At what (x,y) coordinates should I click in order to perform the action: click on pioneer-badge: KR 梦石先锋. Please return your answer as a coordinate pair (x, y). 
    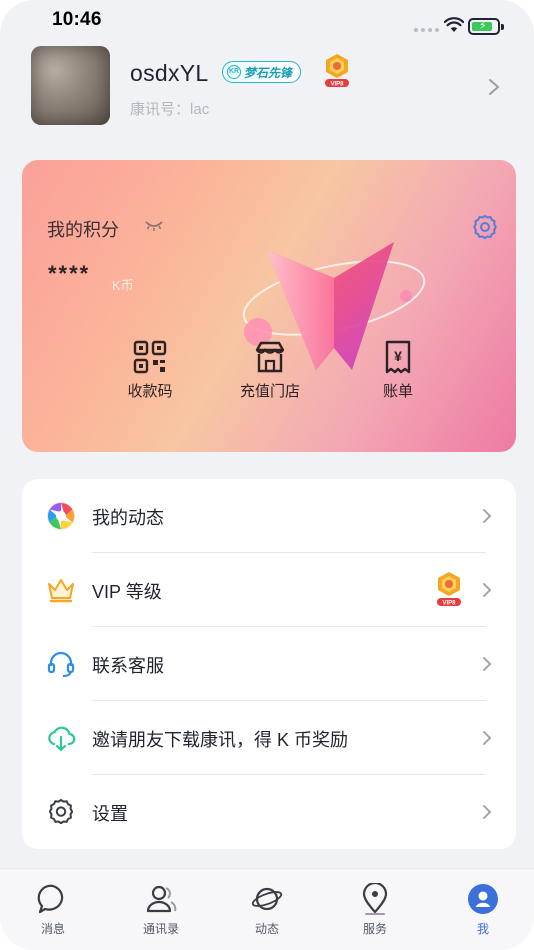
    Looking at the image, I should click on (262, 72).